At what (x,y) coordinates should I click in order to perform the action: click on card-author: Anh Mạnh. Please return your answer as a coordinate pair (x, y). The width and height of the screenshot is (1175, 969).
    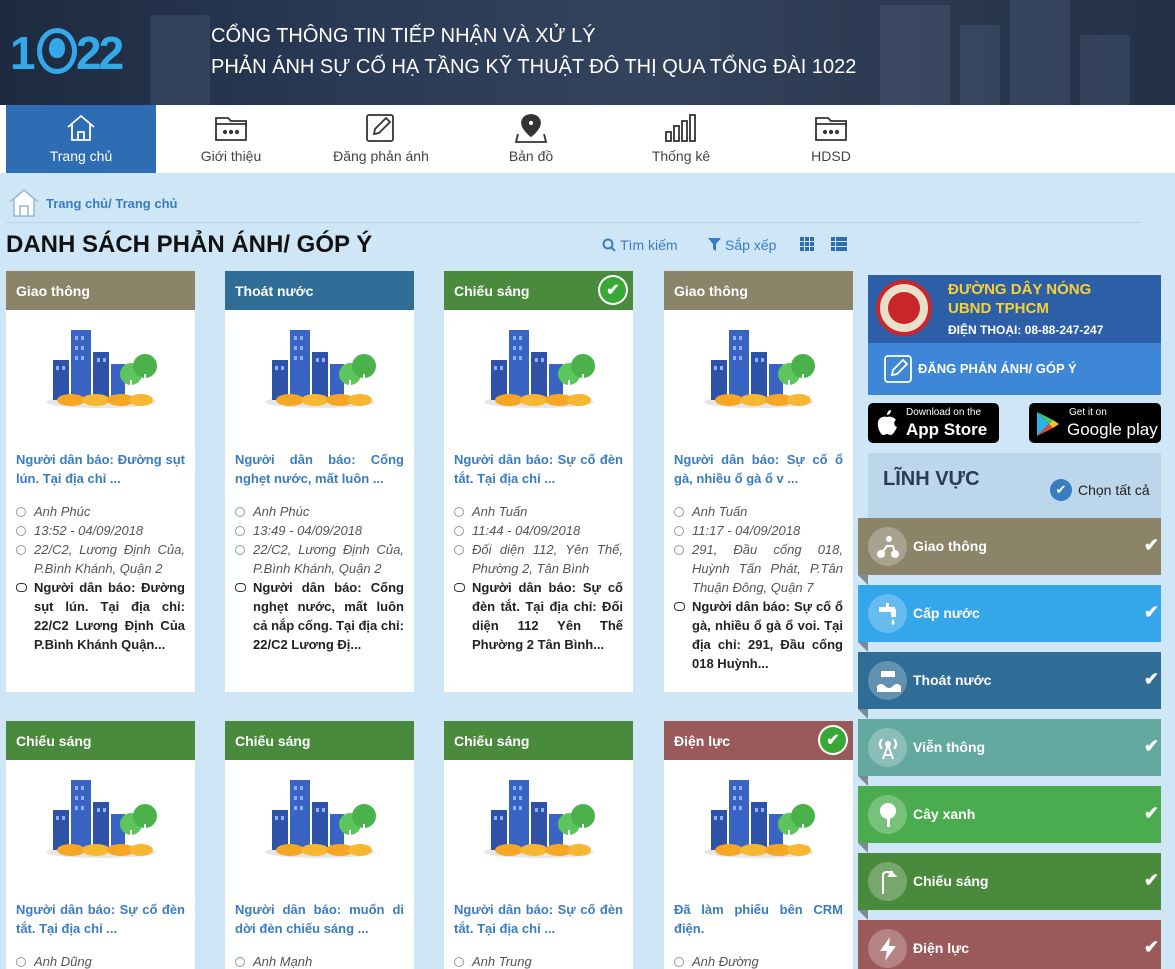
    Looking at the image, I should click on (319, 960).